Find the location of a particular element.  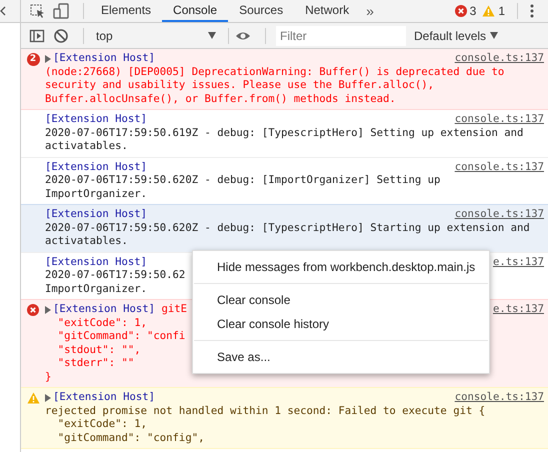

message-text: "stderr": "" is located at coordinates (95, 363).